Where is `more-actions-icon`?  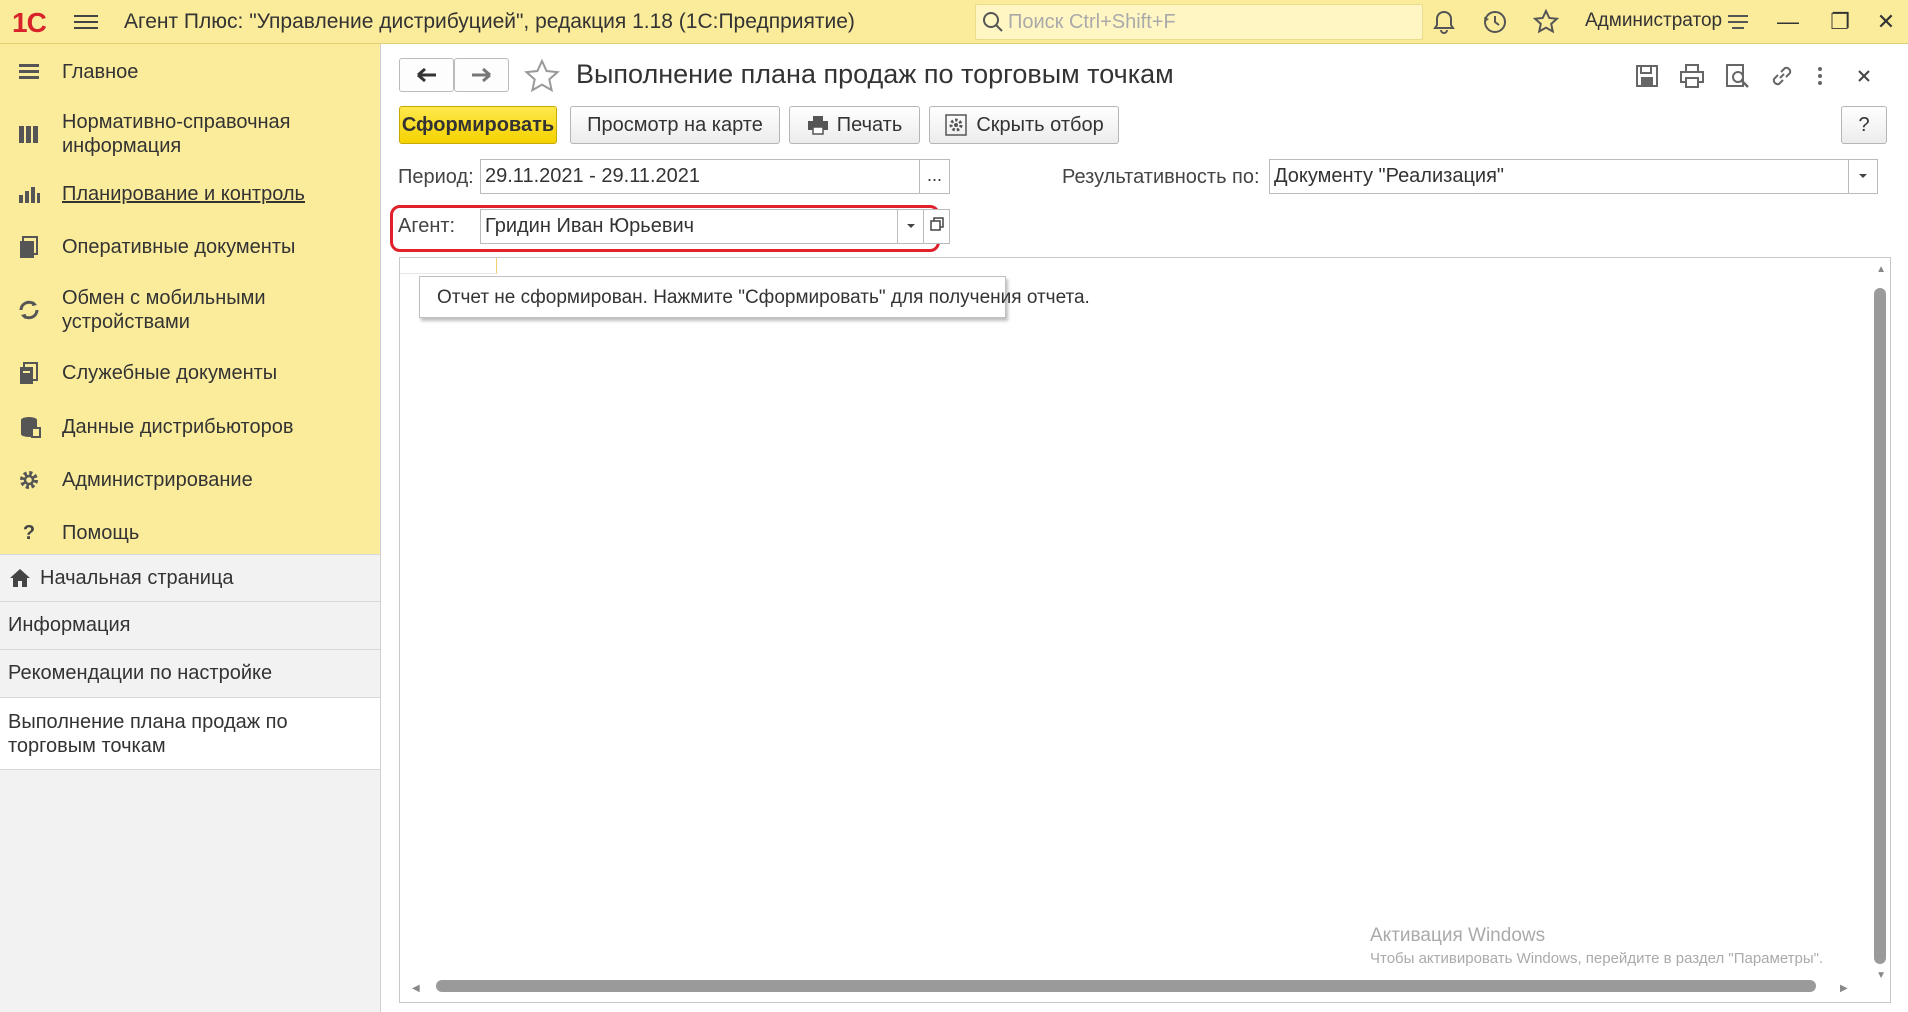 more-actions-icon is located at coordinates (1820, 76).